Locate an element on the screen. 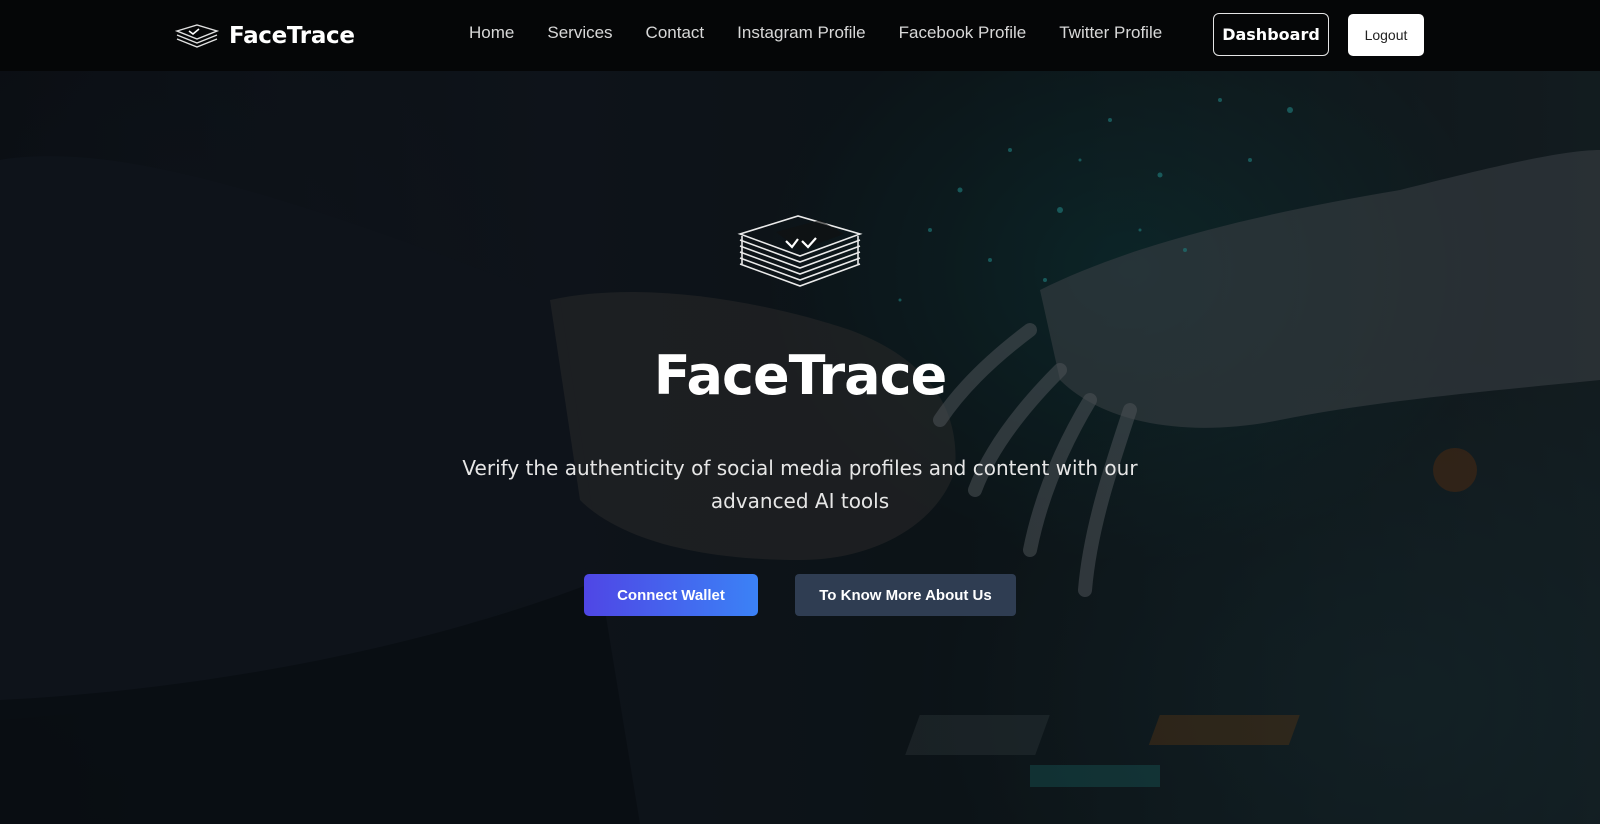 The height and width of the screenshot is (824, 1600). stacked-papers-icon is located at coordinates (201, 36).